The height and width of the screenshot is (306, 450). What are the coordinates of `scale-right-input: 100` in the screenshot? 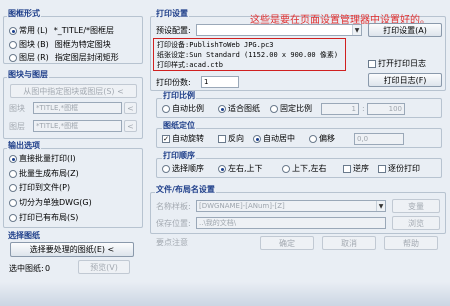 It's located at (386, 109).